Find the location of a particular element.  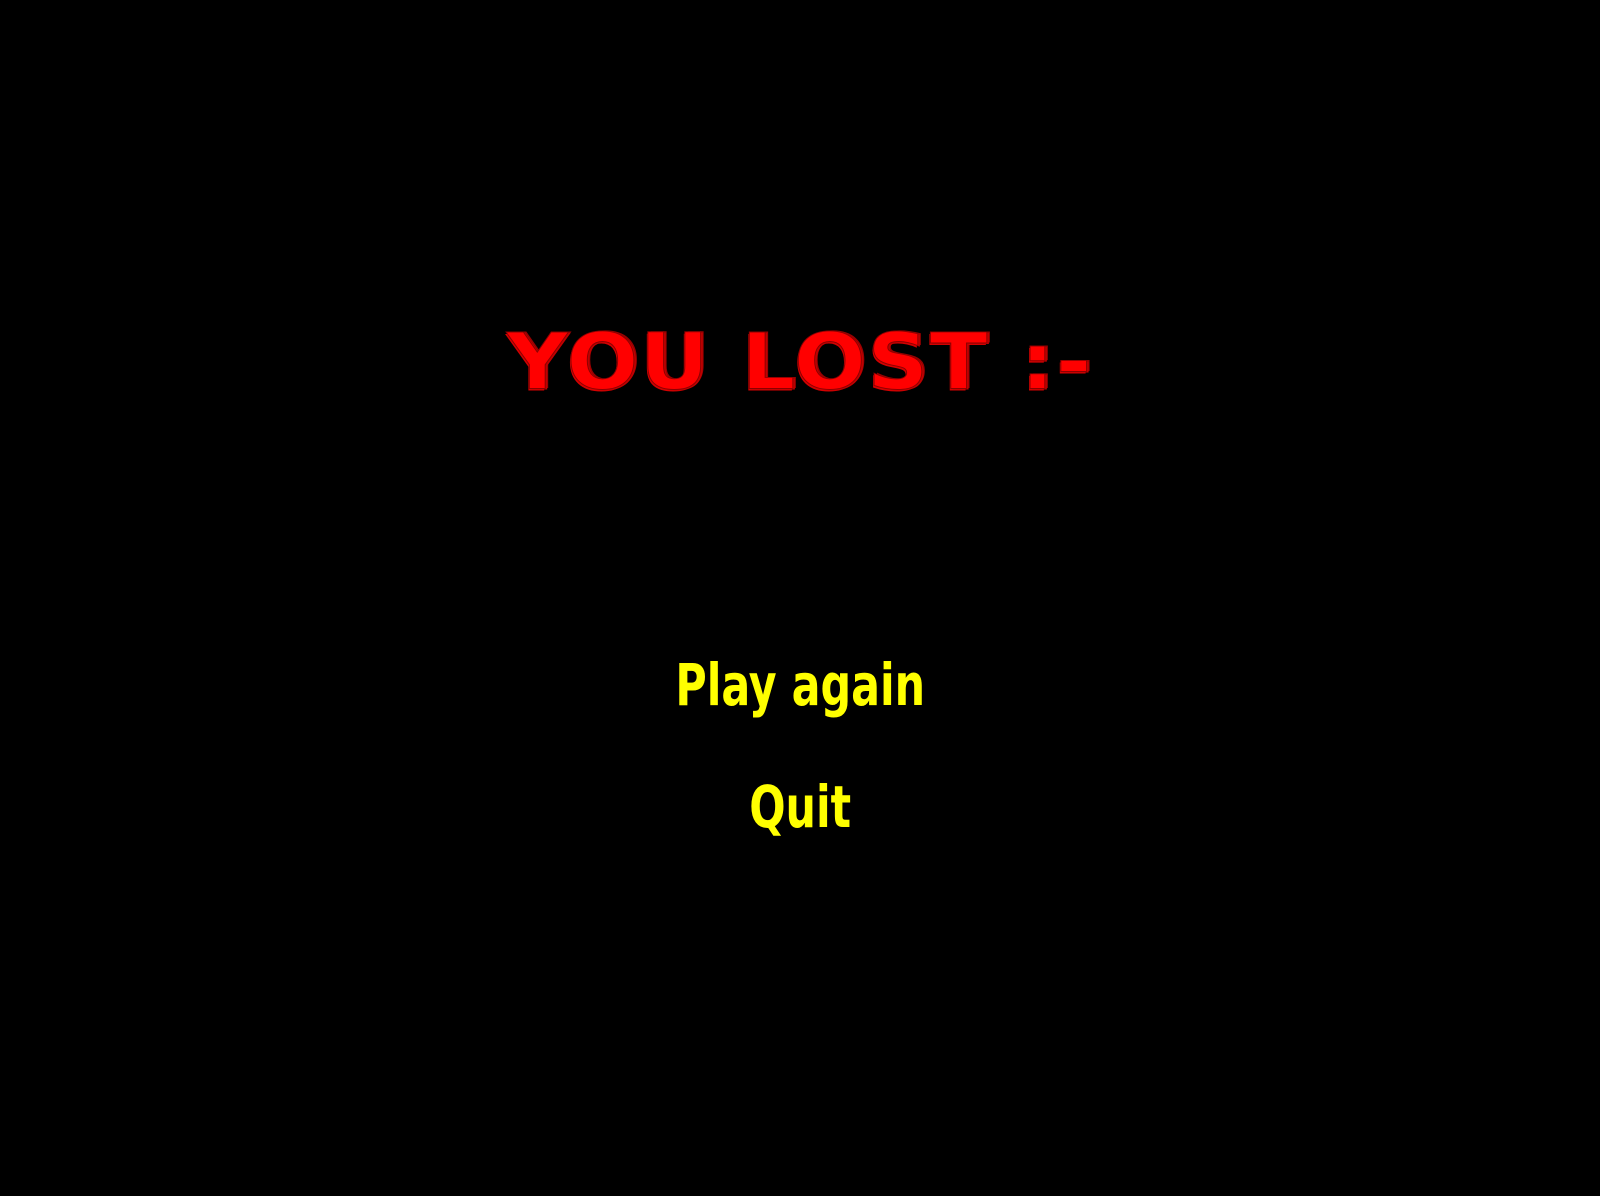

play-again-label: Play again is located at coordinates (800, 685).